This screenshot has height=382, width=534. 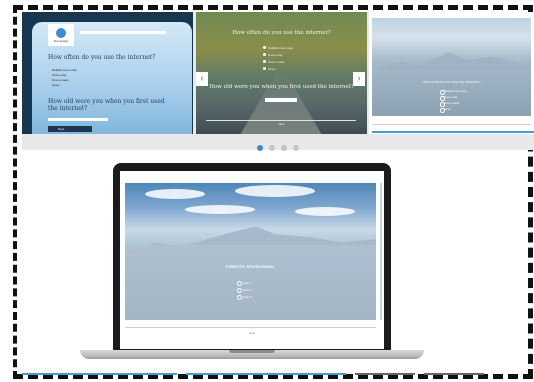 I want to click on prev-arrow-icon: ‹, so click(x=202, y=79).